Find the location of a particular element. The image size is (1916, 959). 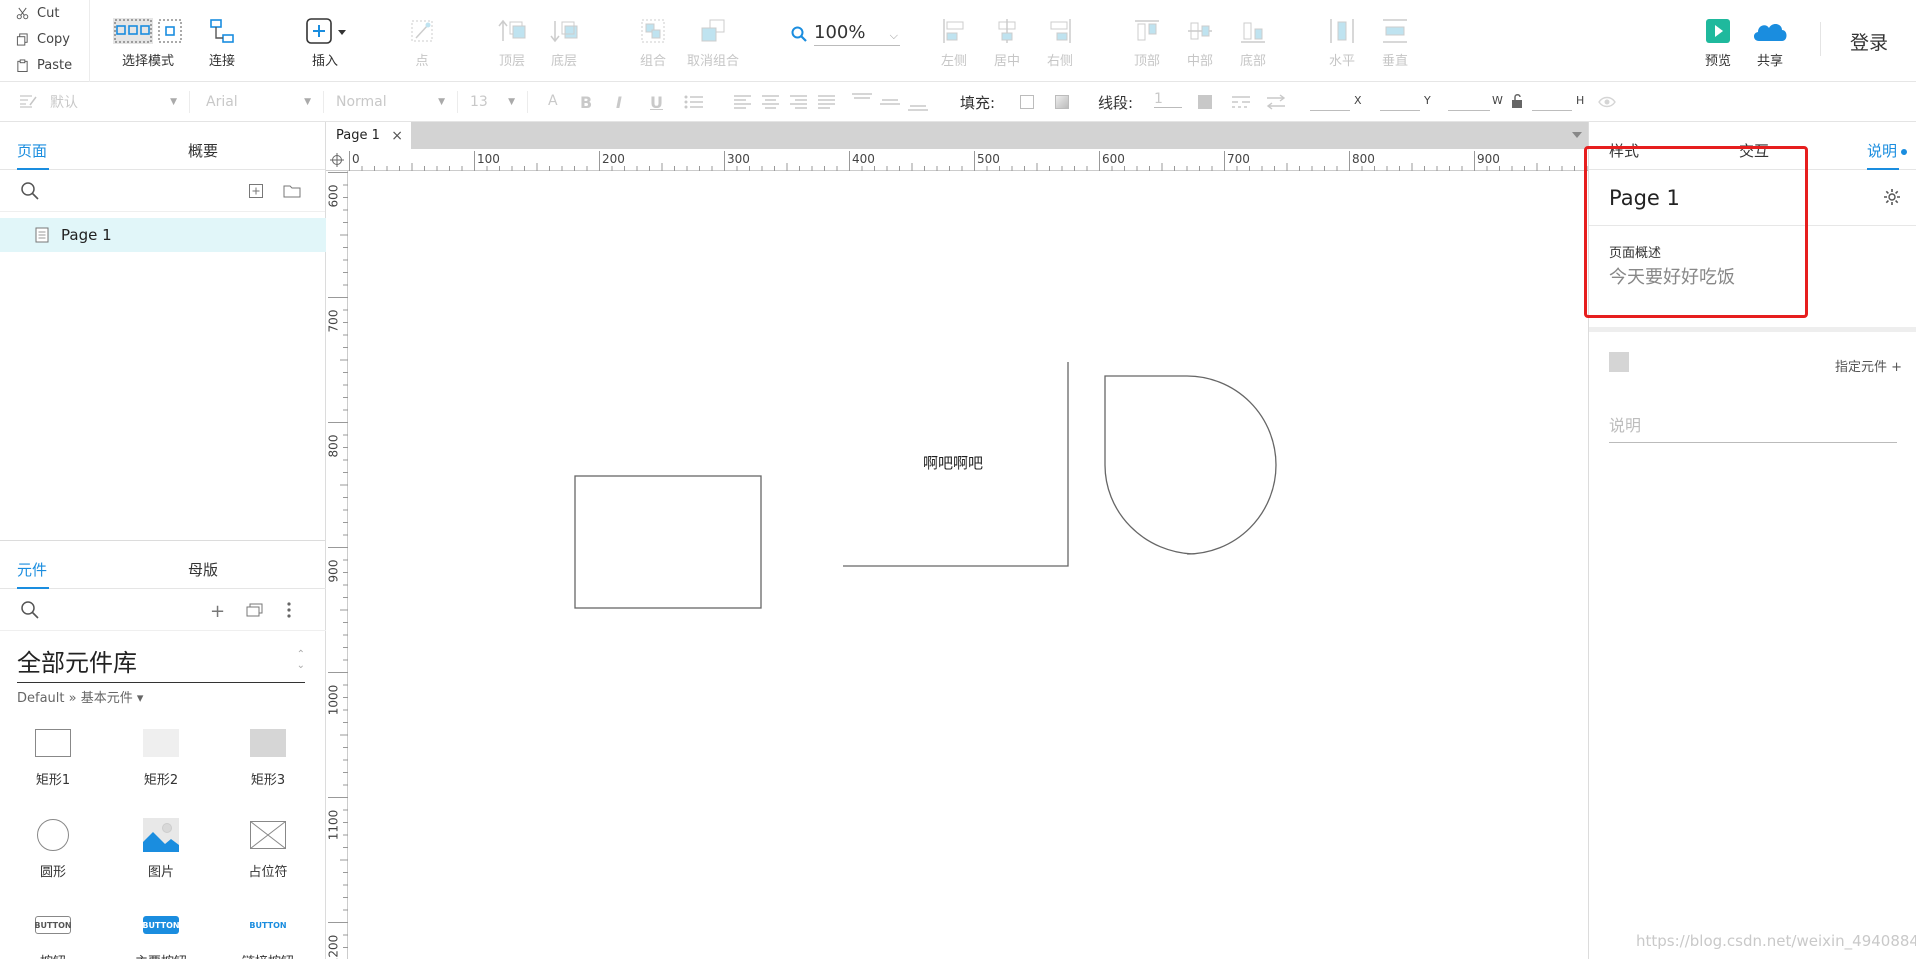

widget-button: BUTTON 按钮 is located at coordinates (54, 932).